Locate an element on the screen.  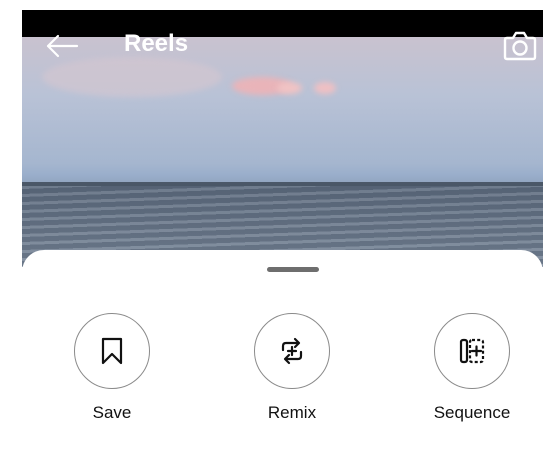
bookmark-icon is located at coordinates (112, 351).